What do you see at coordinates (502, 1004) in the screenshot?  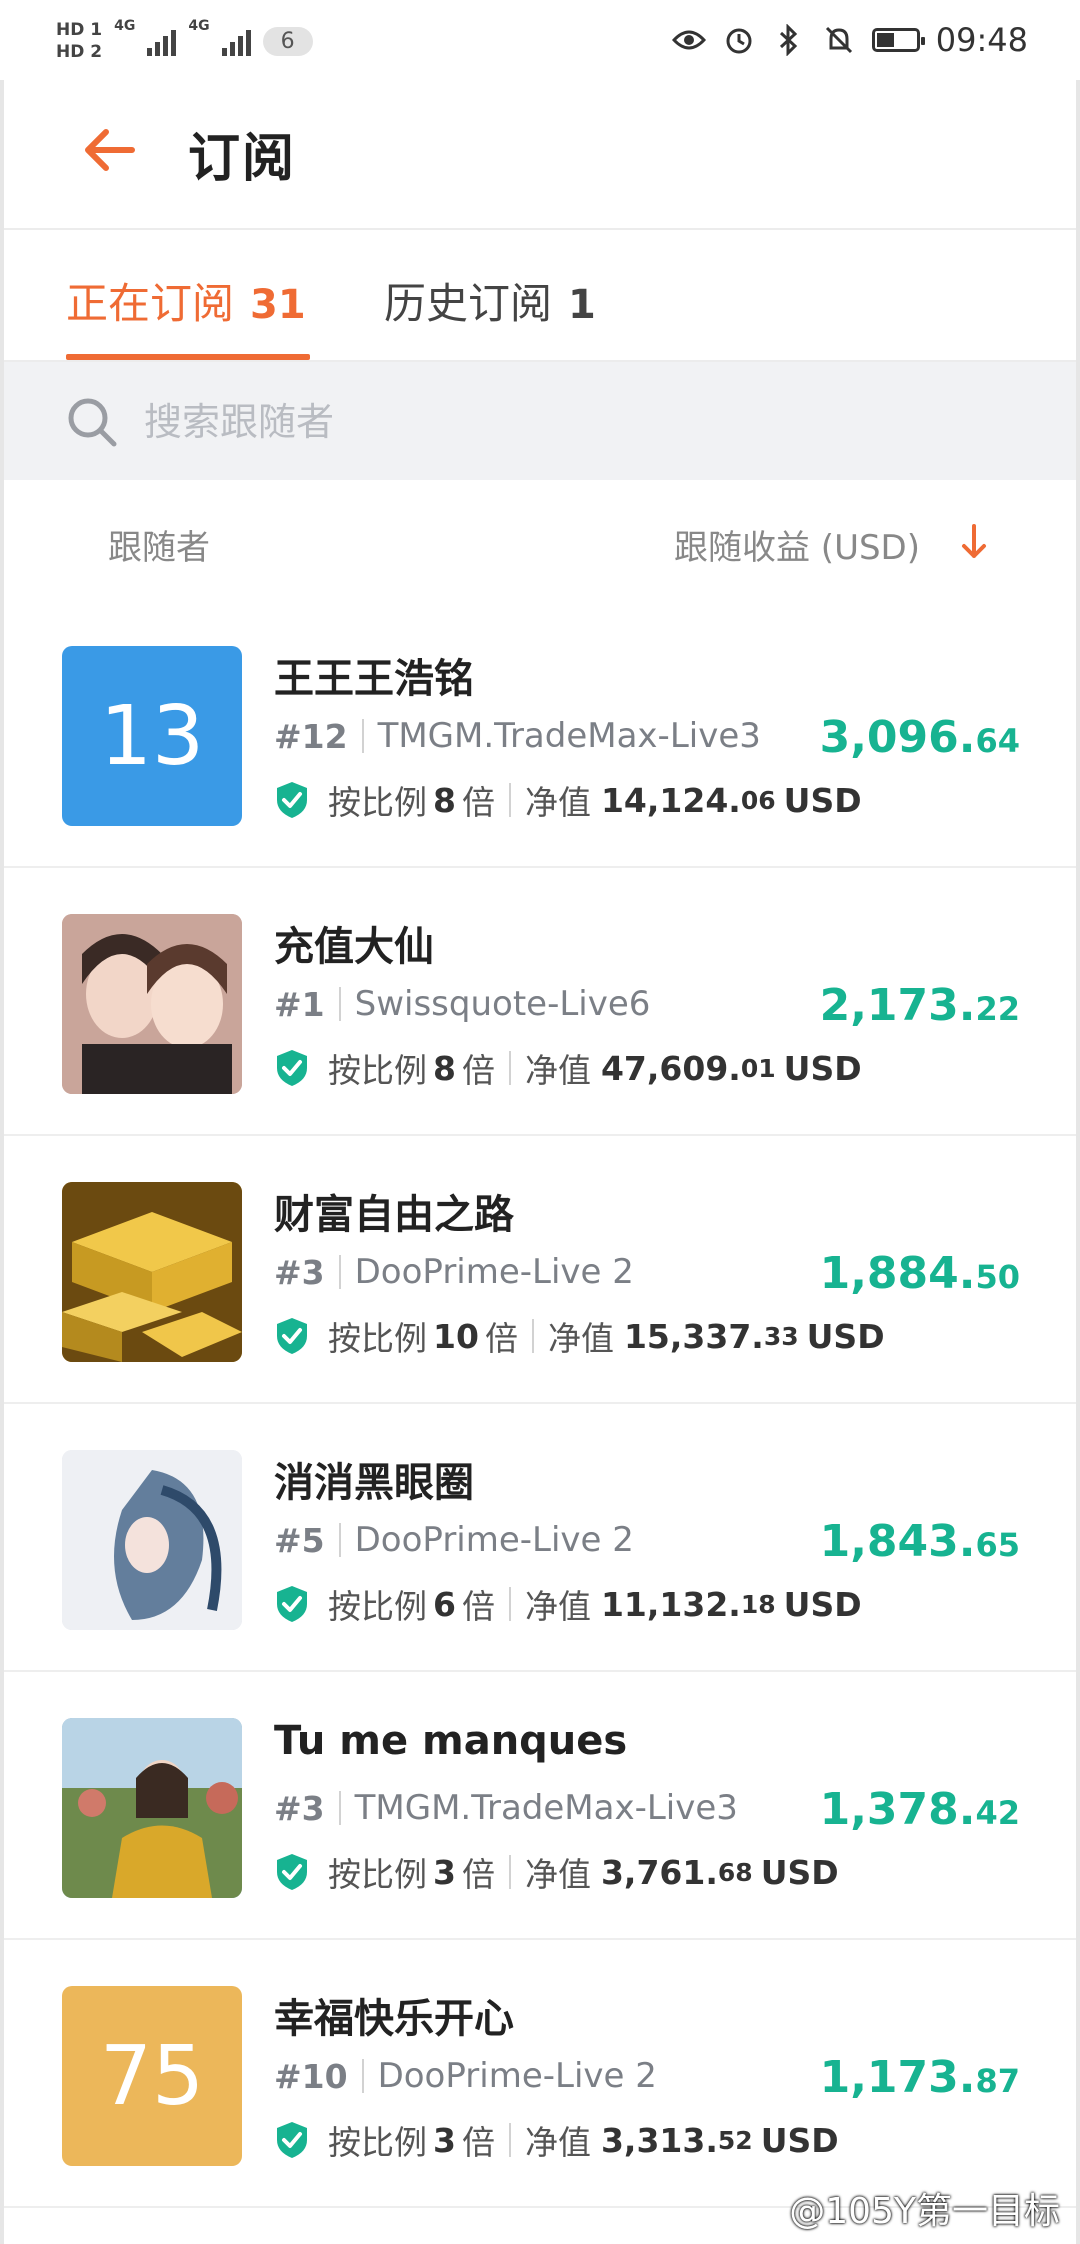 I see `follower-server: Swissquote-Live6` at bounding box center [502, 1004].